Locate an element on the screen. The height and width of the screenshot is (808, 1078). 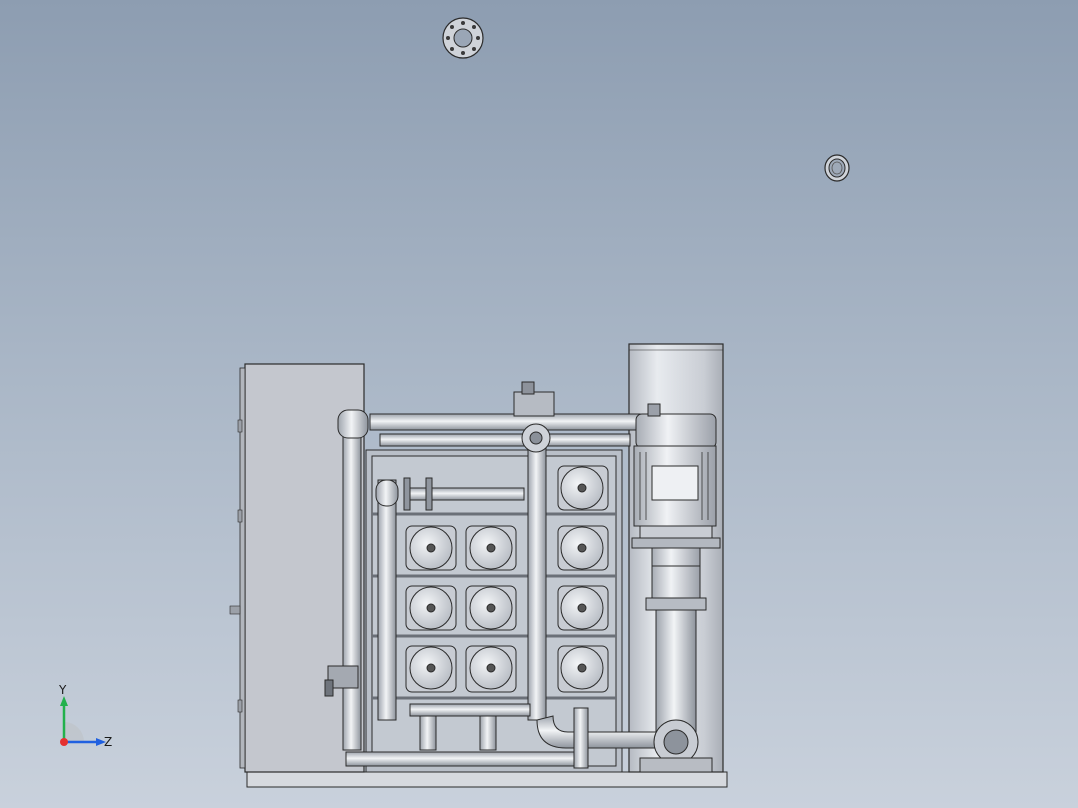
ring-icon is located at coordinates (837, 168).